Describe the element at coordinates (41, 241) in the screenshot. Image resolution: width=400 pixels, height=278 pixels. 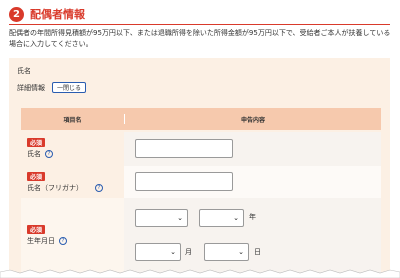
I see `row-label-text: 生年月日` at that location.